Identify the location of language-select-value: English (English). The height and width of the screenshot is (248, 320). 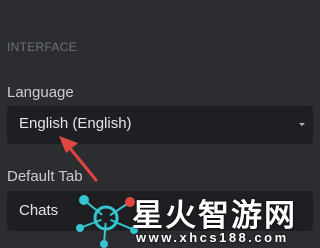
(75, 123).